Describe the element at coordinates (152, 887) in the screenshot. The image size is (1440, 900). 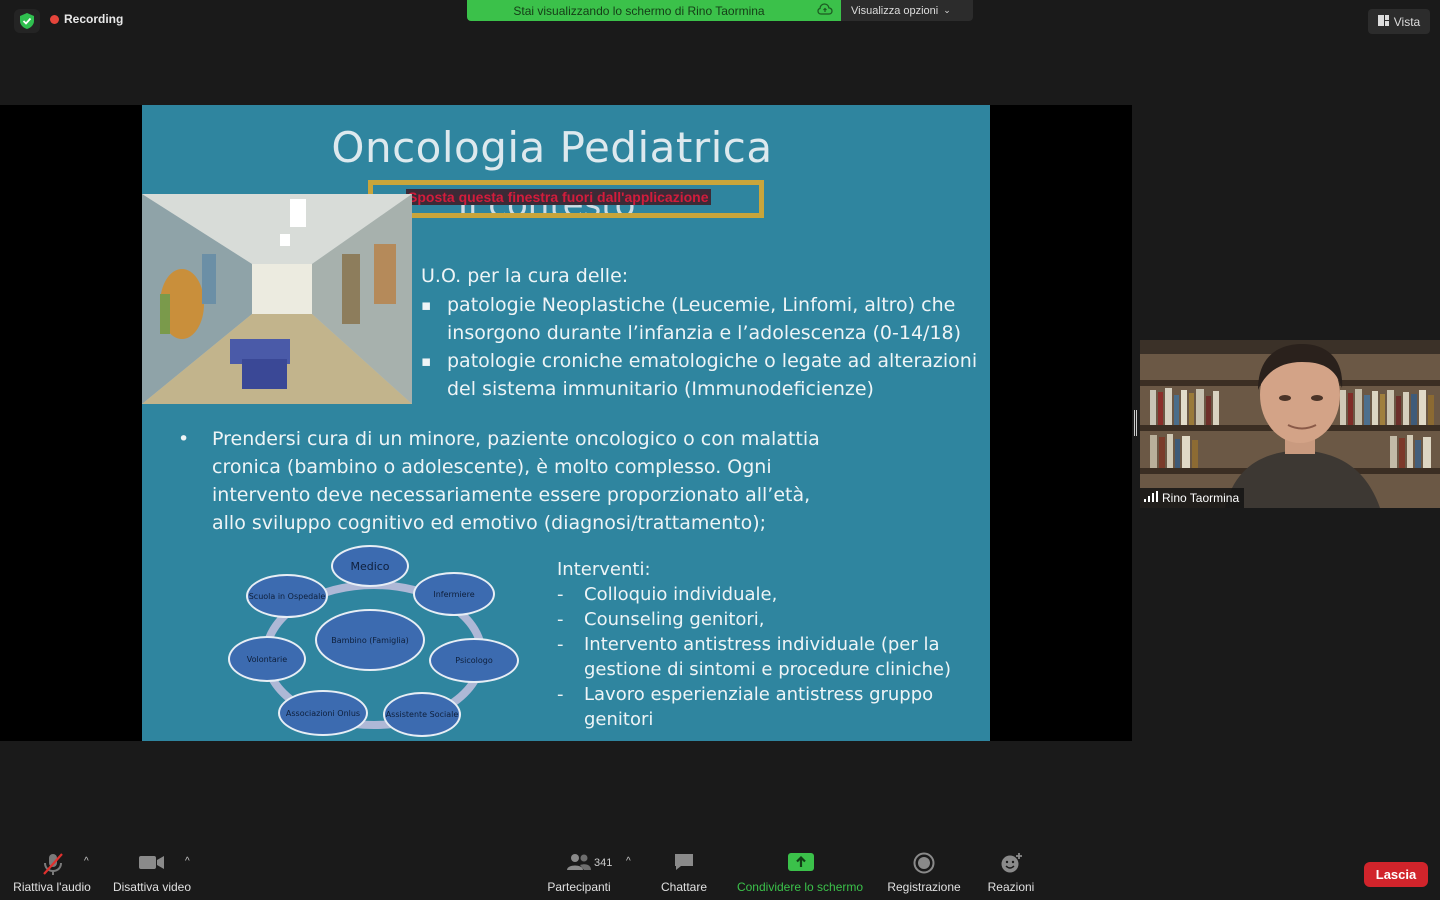
I see `stop-video-label: Disattiva video` at that location.